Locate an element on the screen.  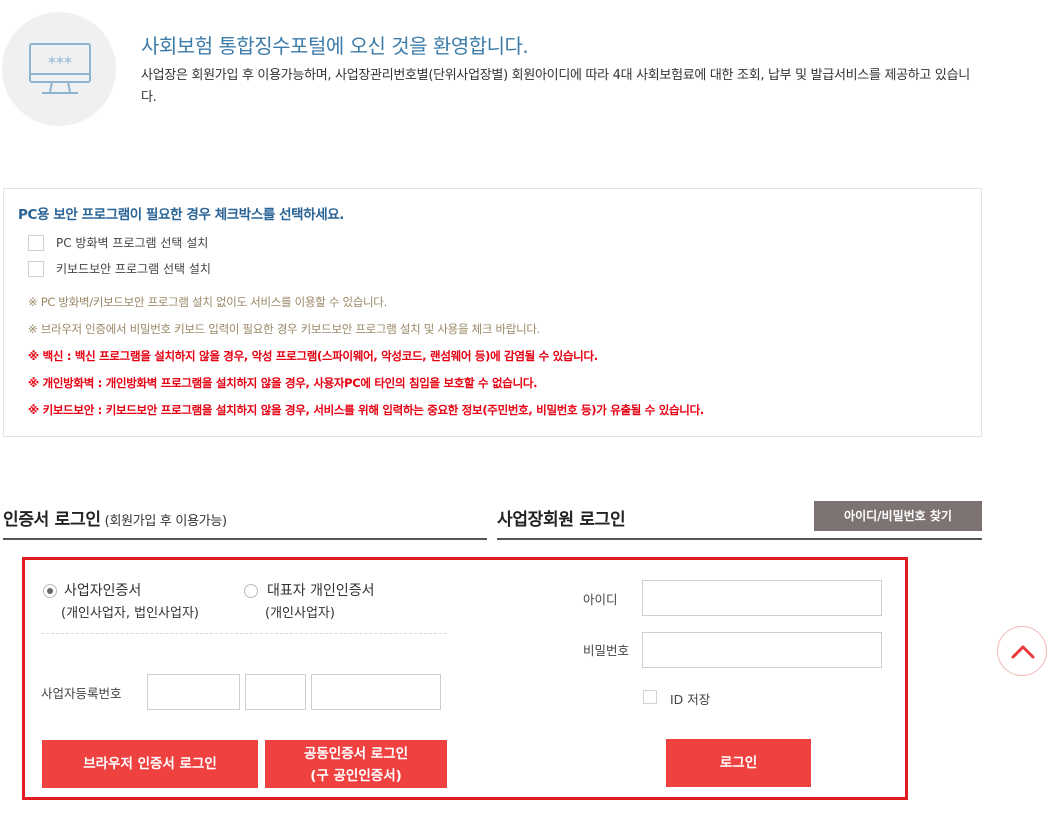
personal-cert-sublabel: (개인사업자) is located at coordinates (300, 613).